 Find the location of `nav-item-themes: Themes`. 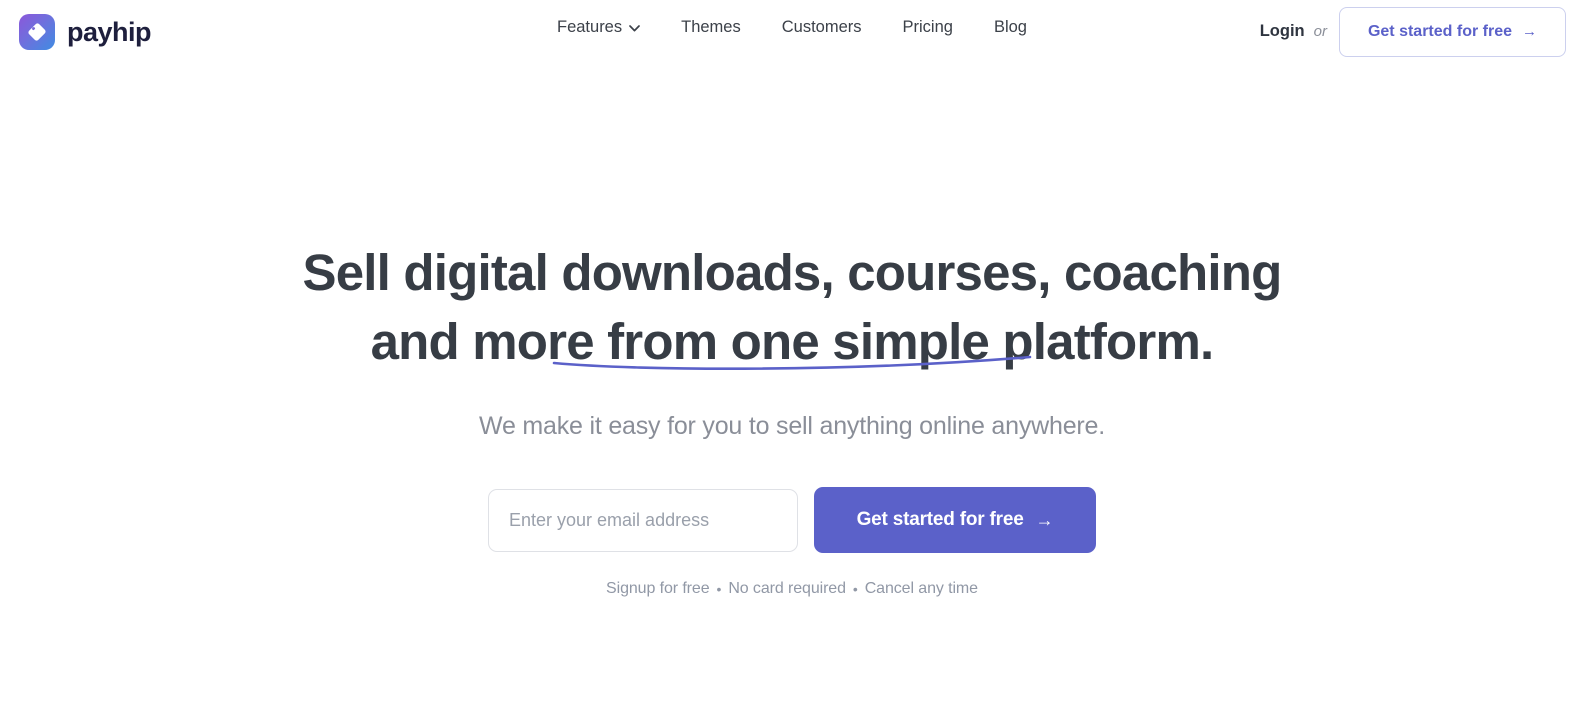

nav-item-themes: Themes is located at coordinates (711, 27).